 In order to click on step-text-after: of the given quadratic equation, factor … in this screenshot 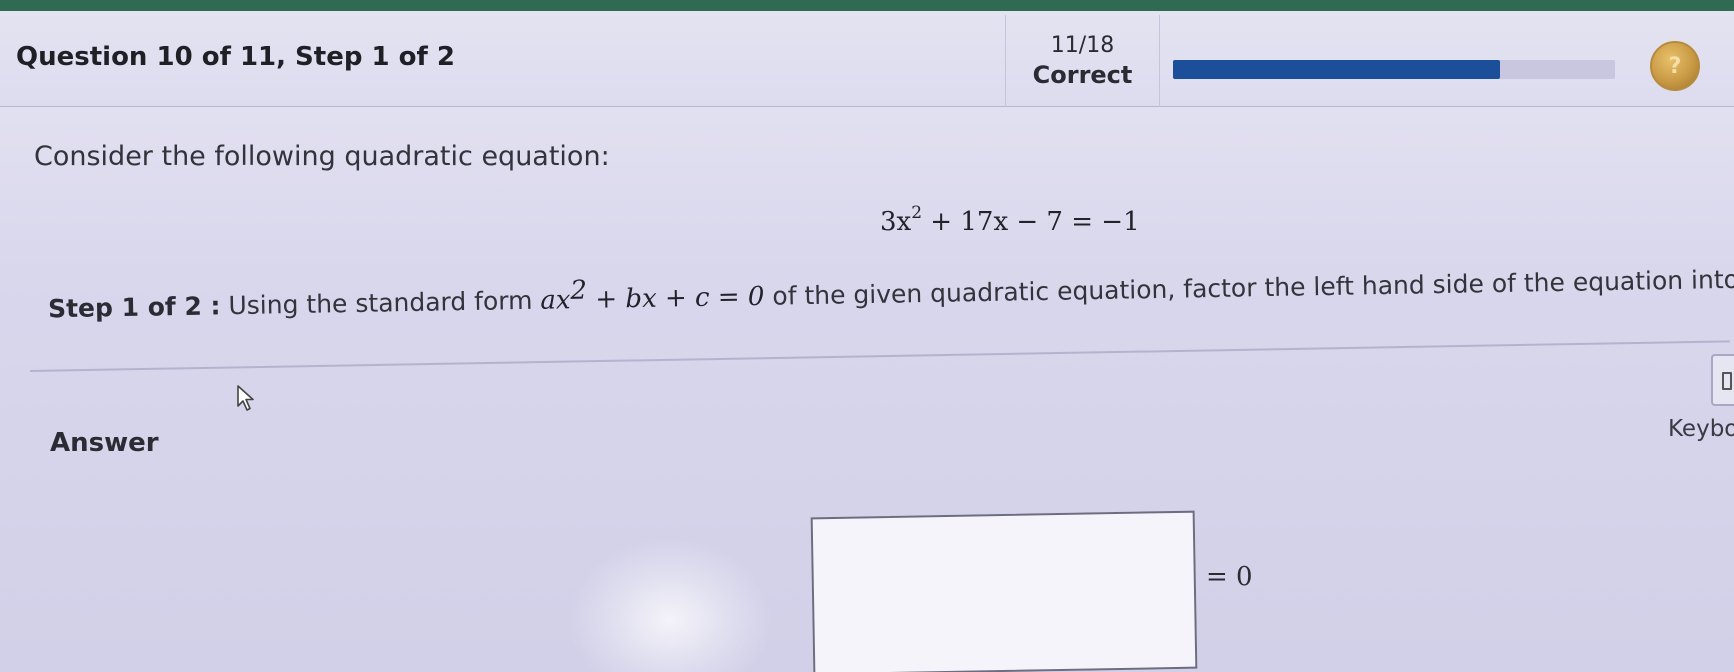, I will do `click(1253, 286)`.